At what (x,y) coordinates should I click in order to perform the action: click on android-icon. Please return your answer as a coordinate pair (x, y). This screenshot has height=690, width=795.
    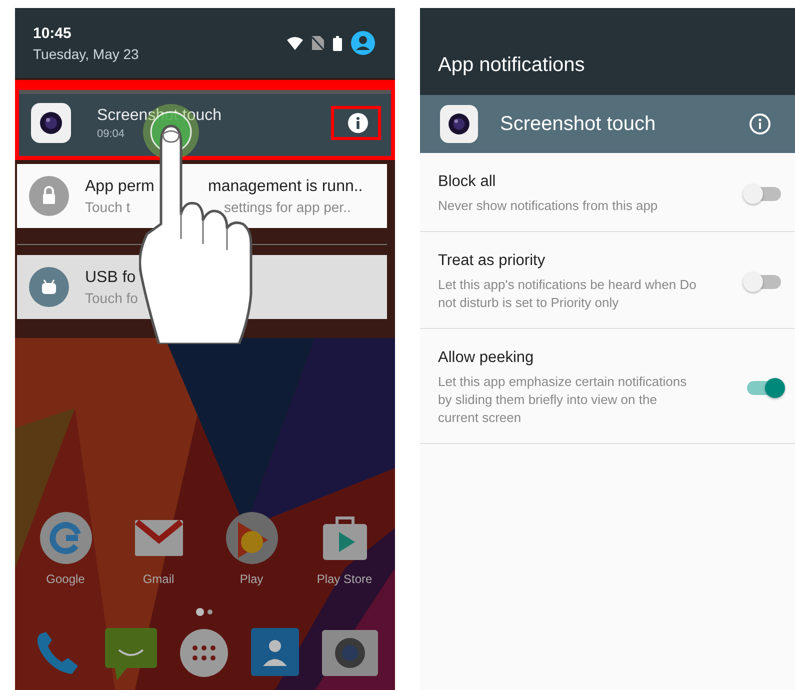
    Looking at the image, I should click on (49, 287).